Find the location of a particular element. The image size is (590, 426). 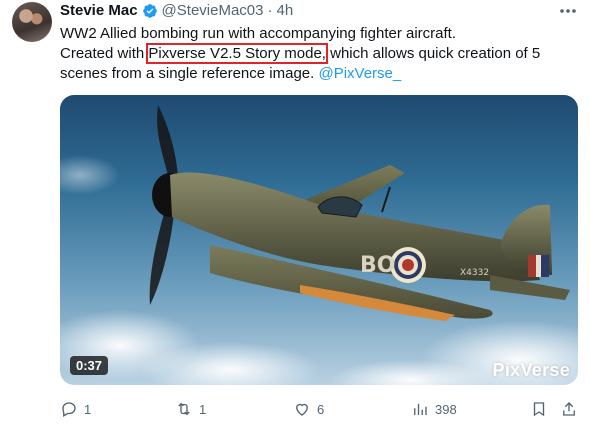

video-duration: 0:37 is located at coordinates (89, 365).